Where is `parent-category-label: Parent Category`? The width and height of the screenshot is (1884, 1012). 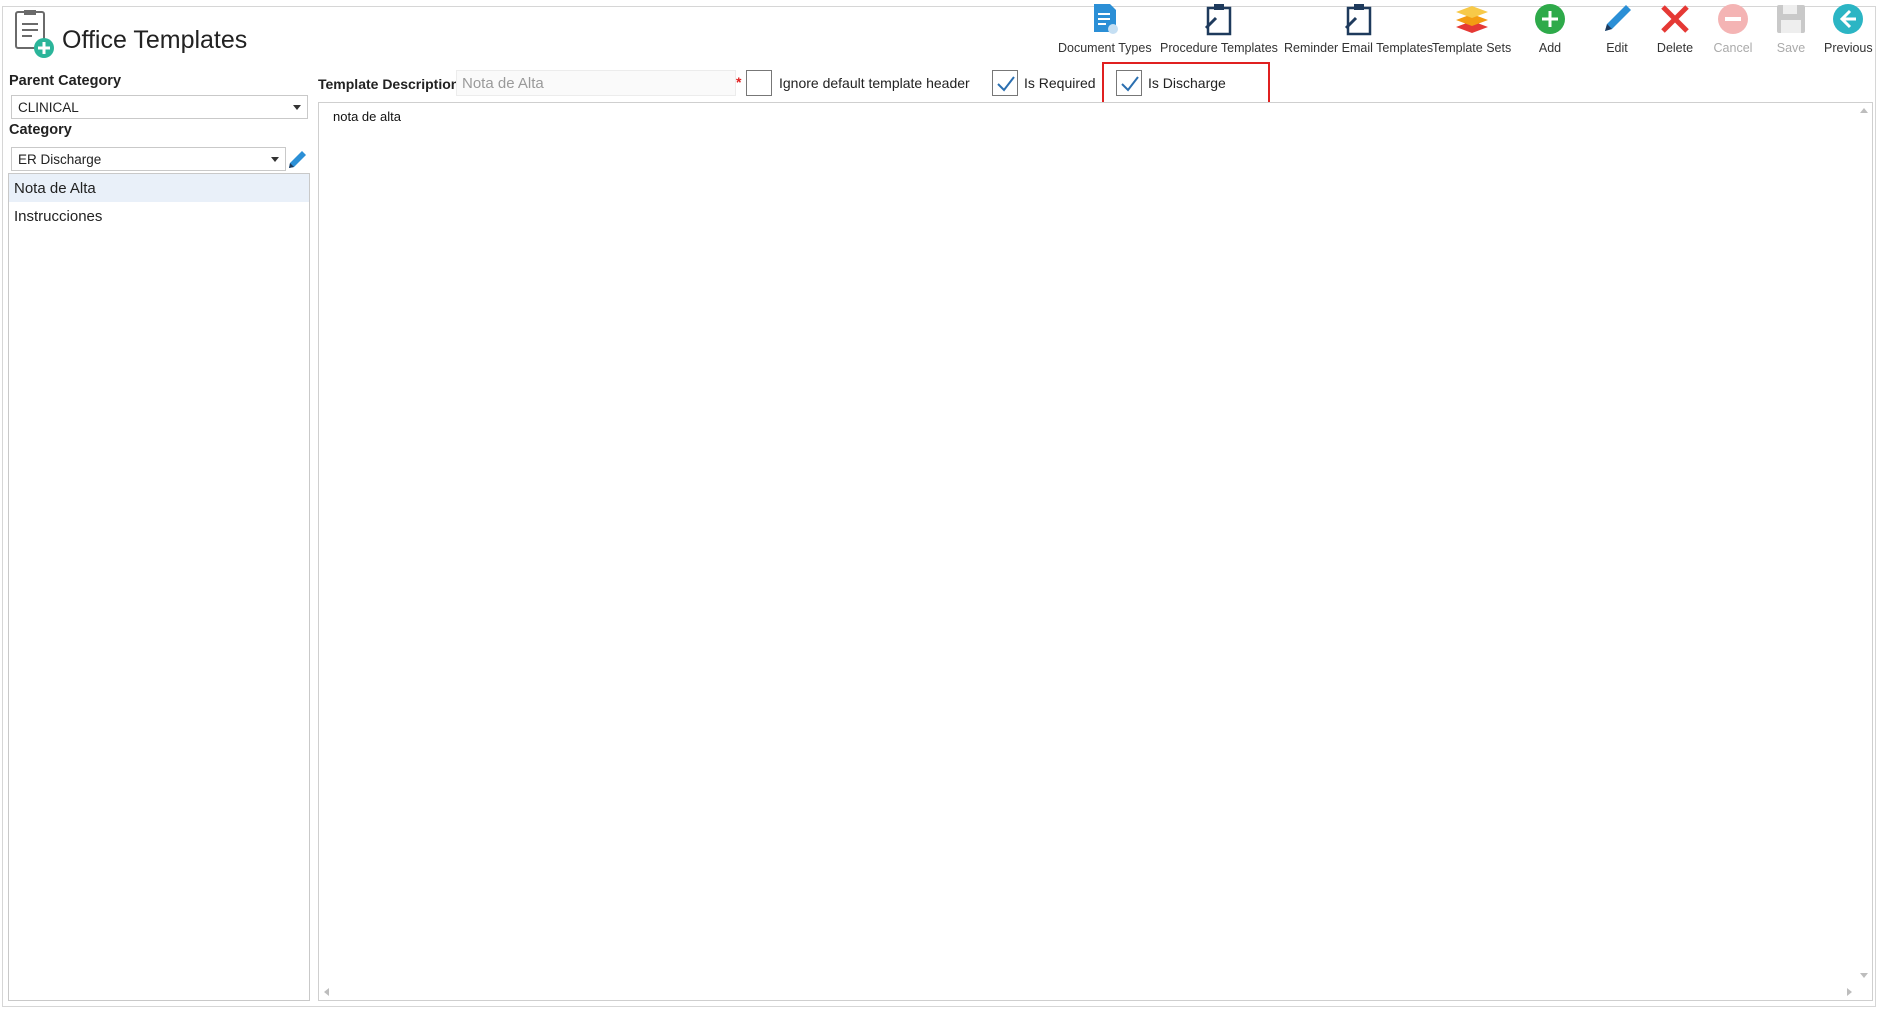 parent-category-label: Parent Category is located at coordinates (65, 81).